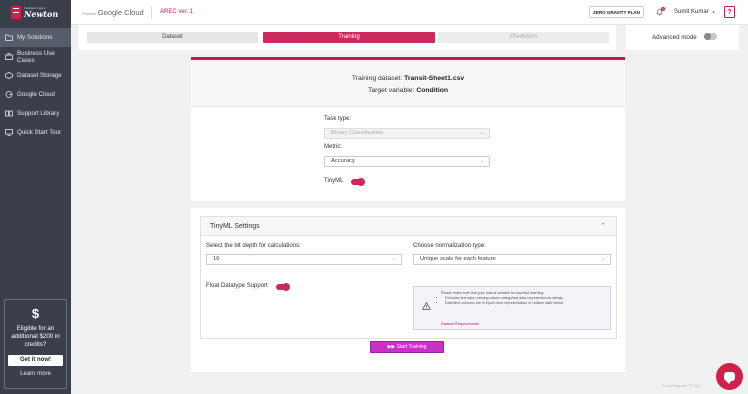 The image size is (748, 394). Describe the element at coordinates (338, 119) in the screenshot. I see `task-type-label: Task type:` at that location.